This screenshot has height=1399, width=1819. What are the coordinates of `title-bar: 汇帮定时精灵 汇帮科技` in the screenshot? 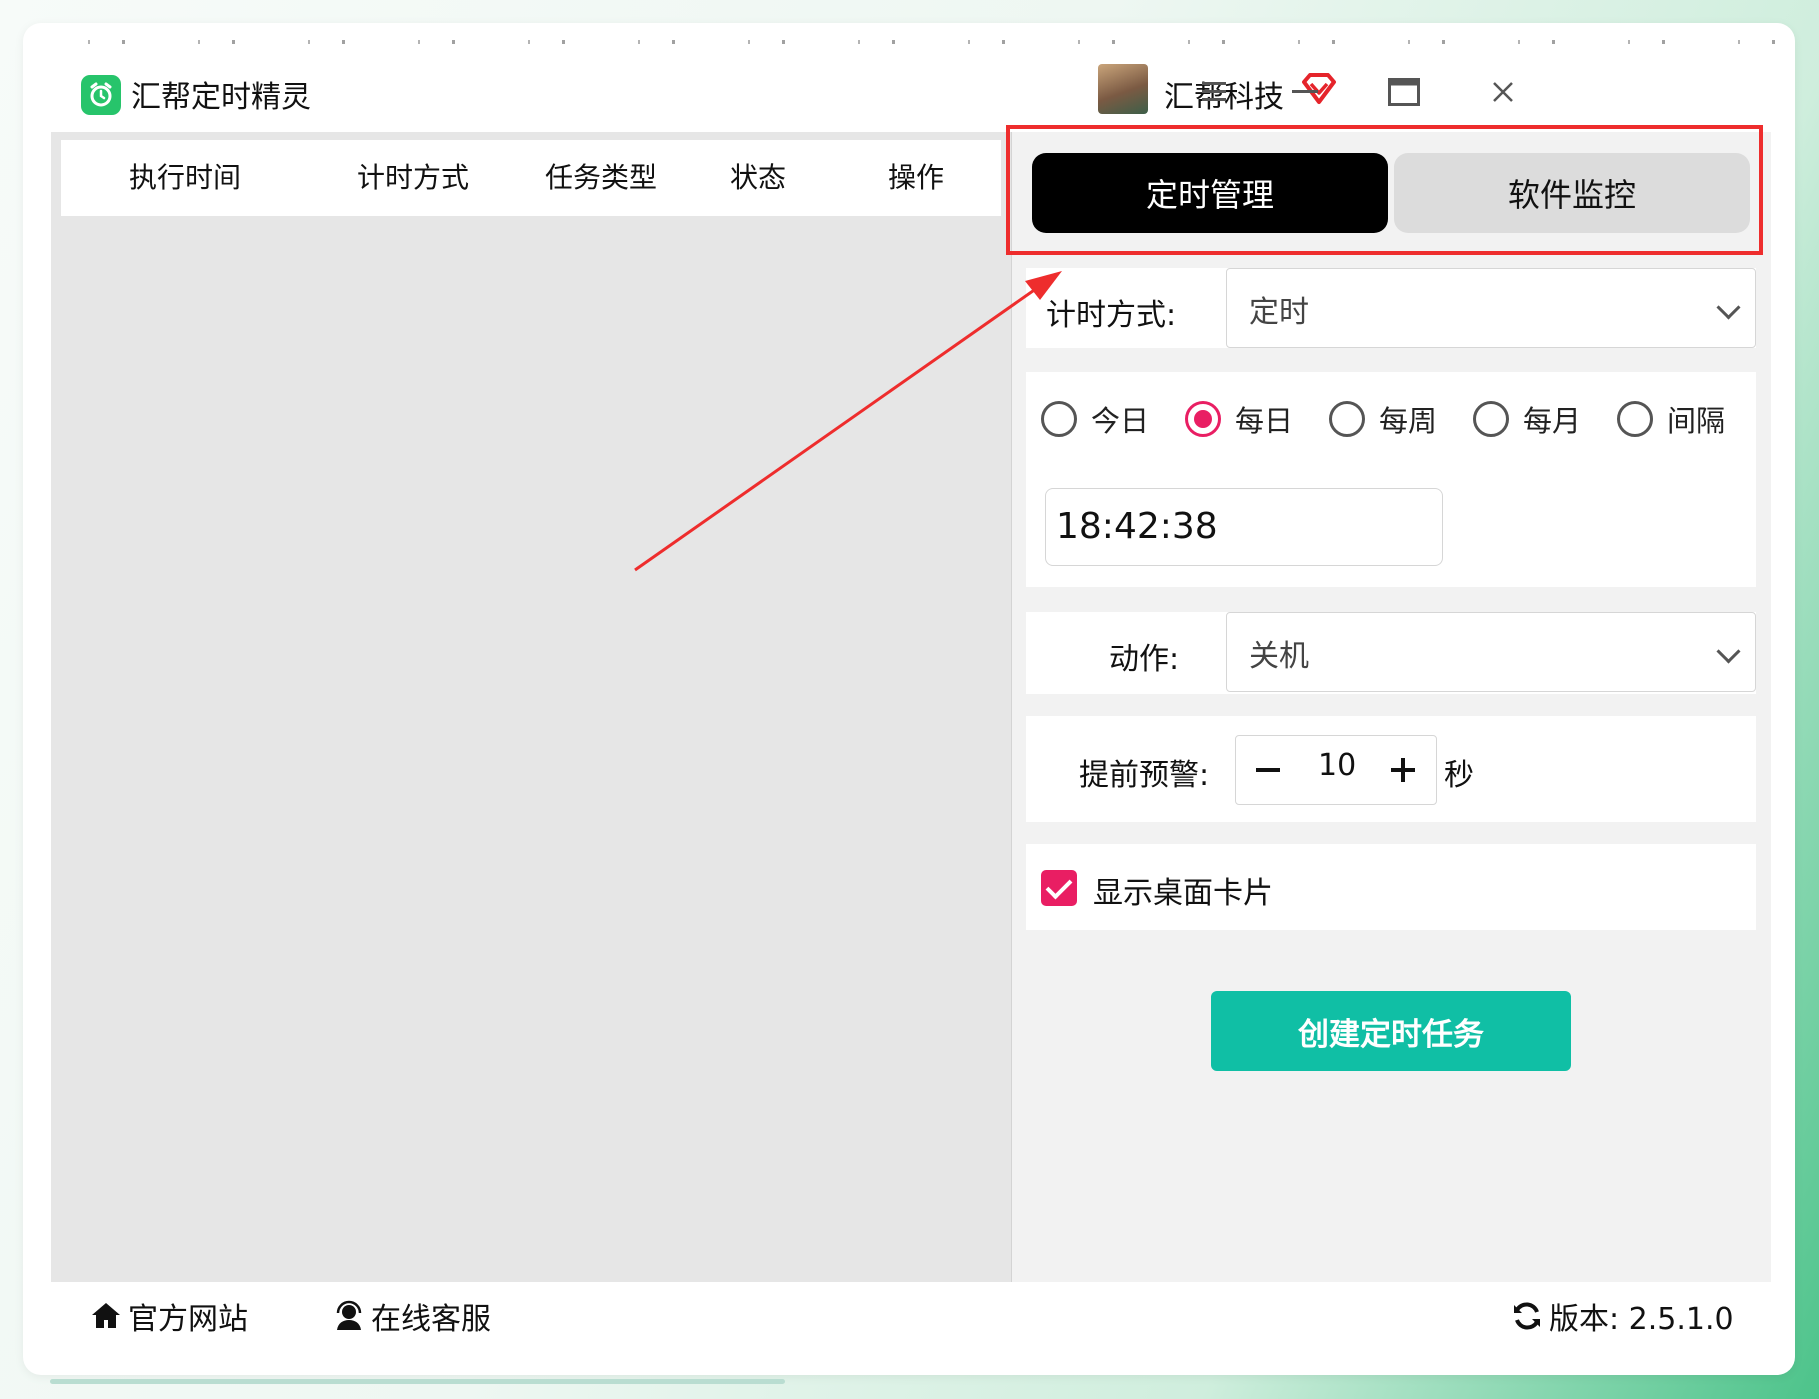 It's located at (911, 91).